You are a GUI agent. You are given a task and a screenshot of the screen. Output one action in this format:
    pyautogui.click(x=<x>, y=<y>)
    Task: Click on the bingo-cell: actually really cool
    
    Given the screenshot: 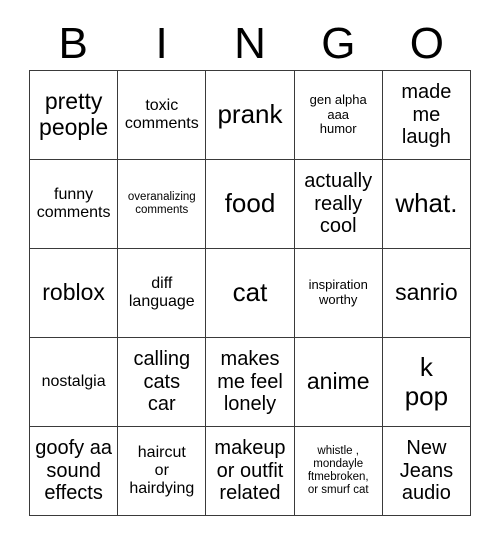 What is the action you would take?
    pyautogui.click(x=338, y=204)
    